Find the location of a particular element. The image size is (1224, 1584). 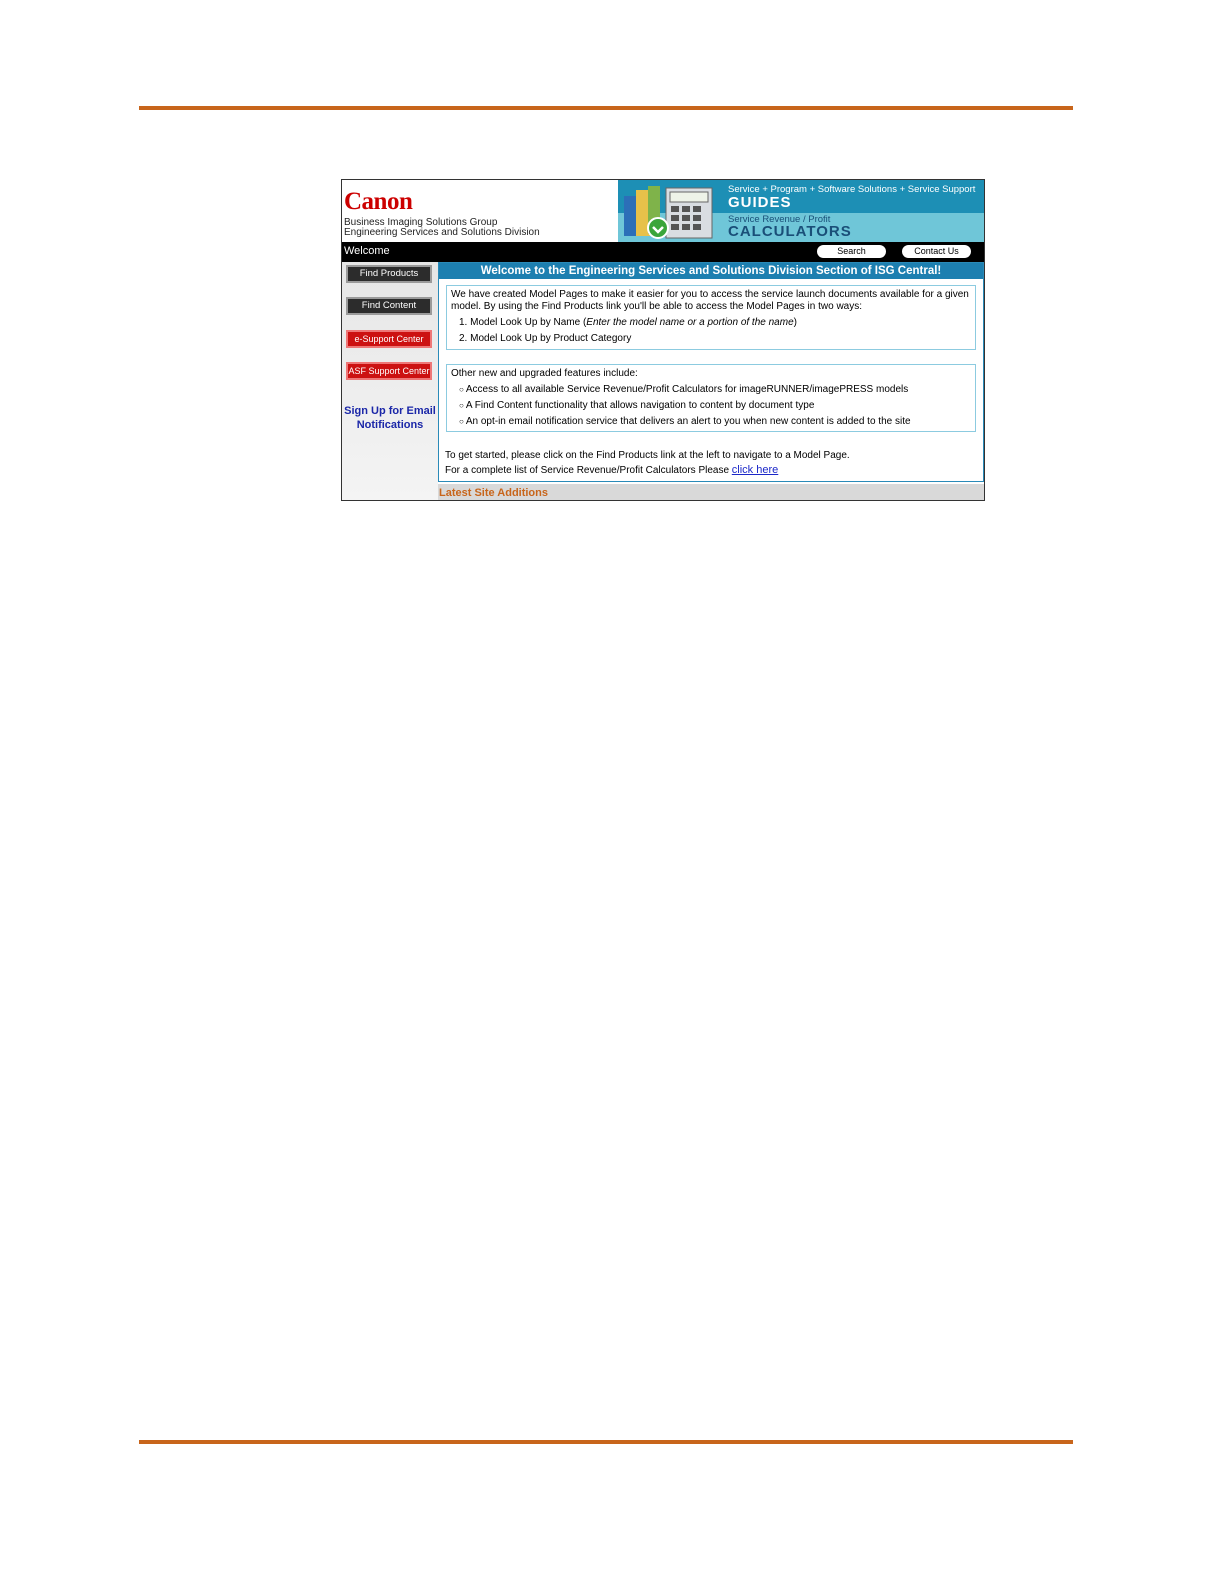

calculator-binders-icon is located at coordinates (668, 212).